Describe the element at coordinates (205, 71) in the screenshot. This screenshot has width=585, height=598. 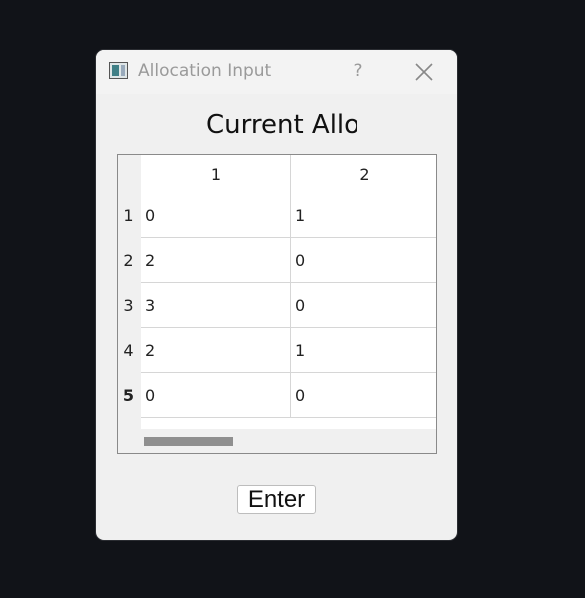
I see `window-title: Allocation Input` at that location.